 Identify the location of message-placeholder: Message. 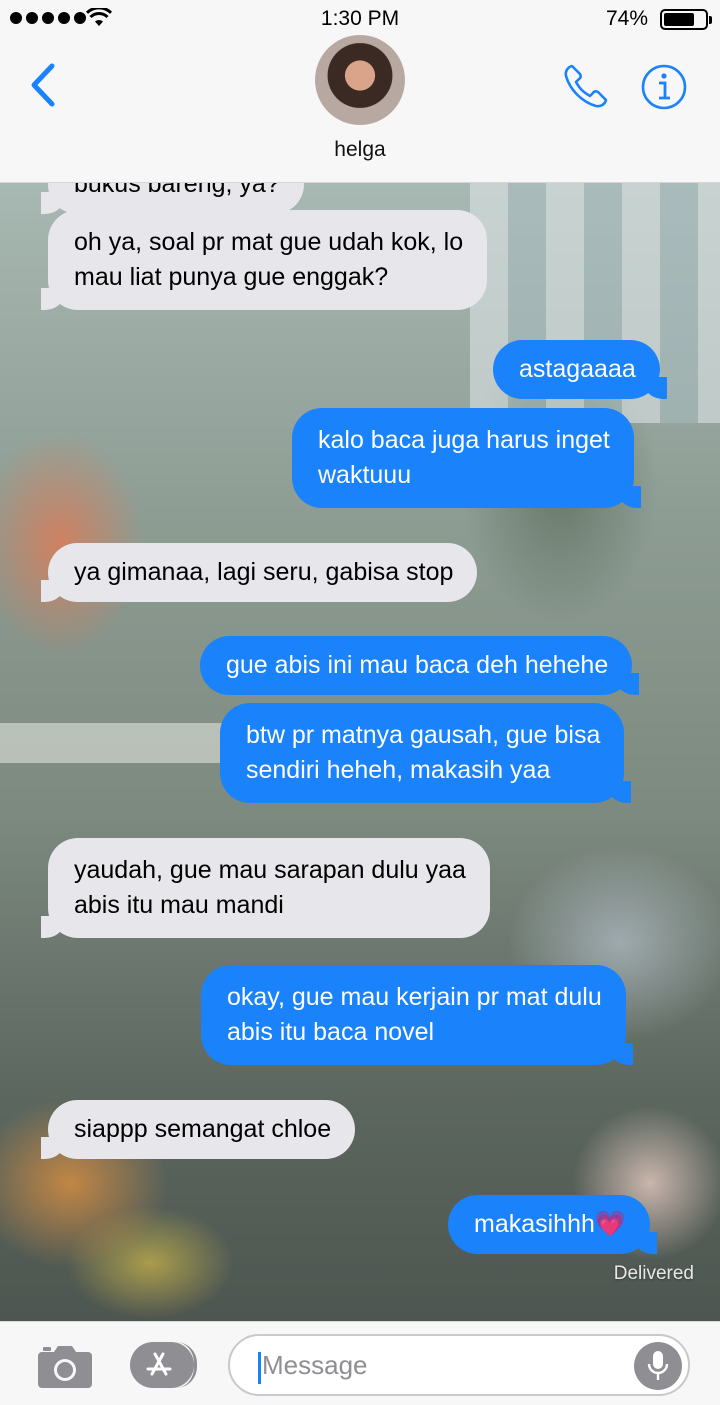
(315, 1365).